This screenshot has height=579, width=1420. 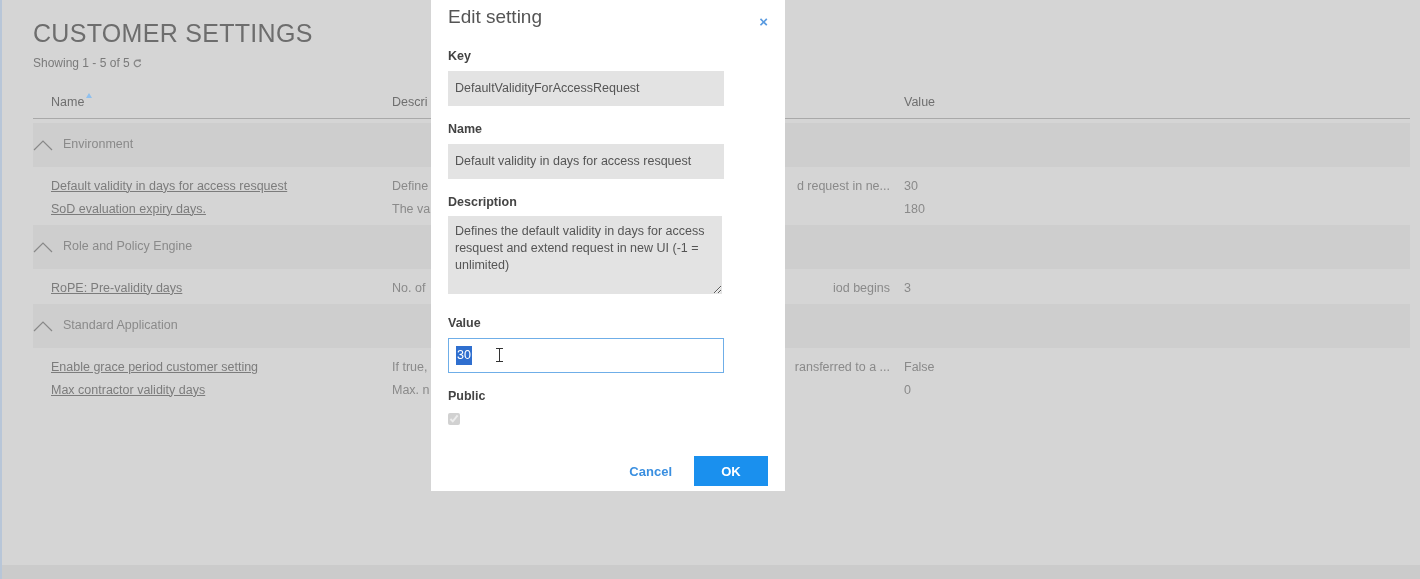 What do you see at coordinates (410, 367) in the screenshot?
I see `table-cell-text: If true,` at bounding box center [410, 367].